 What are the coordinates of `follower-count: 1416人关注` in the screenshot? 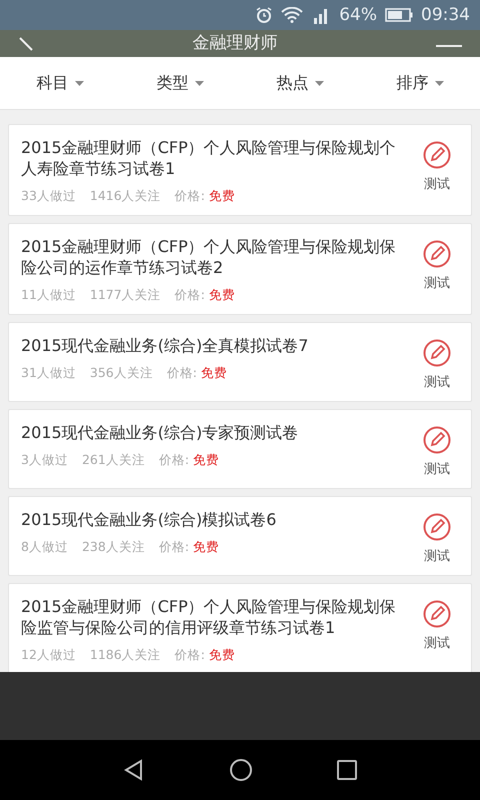 It's located at (125, 196).